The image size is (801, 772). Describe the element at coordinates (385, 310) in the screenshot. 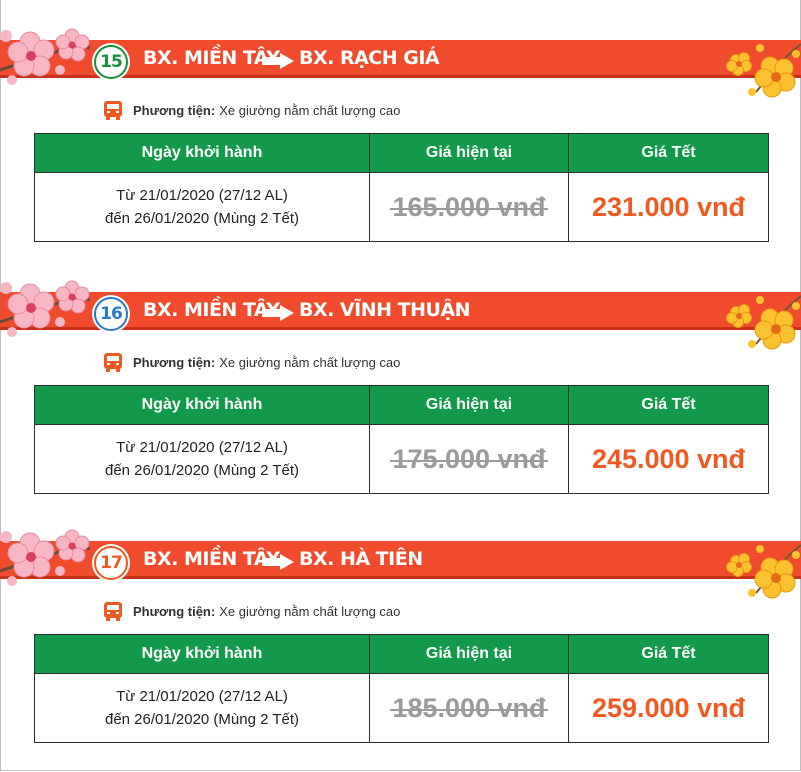

I see `route-destination: BX. VĨNH THUẬN` at that location.